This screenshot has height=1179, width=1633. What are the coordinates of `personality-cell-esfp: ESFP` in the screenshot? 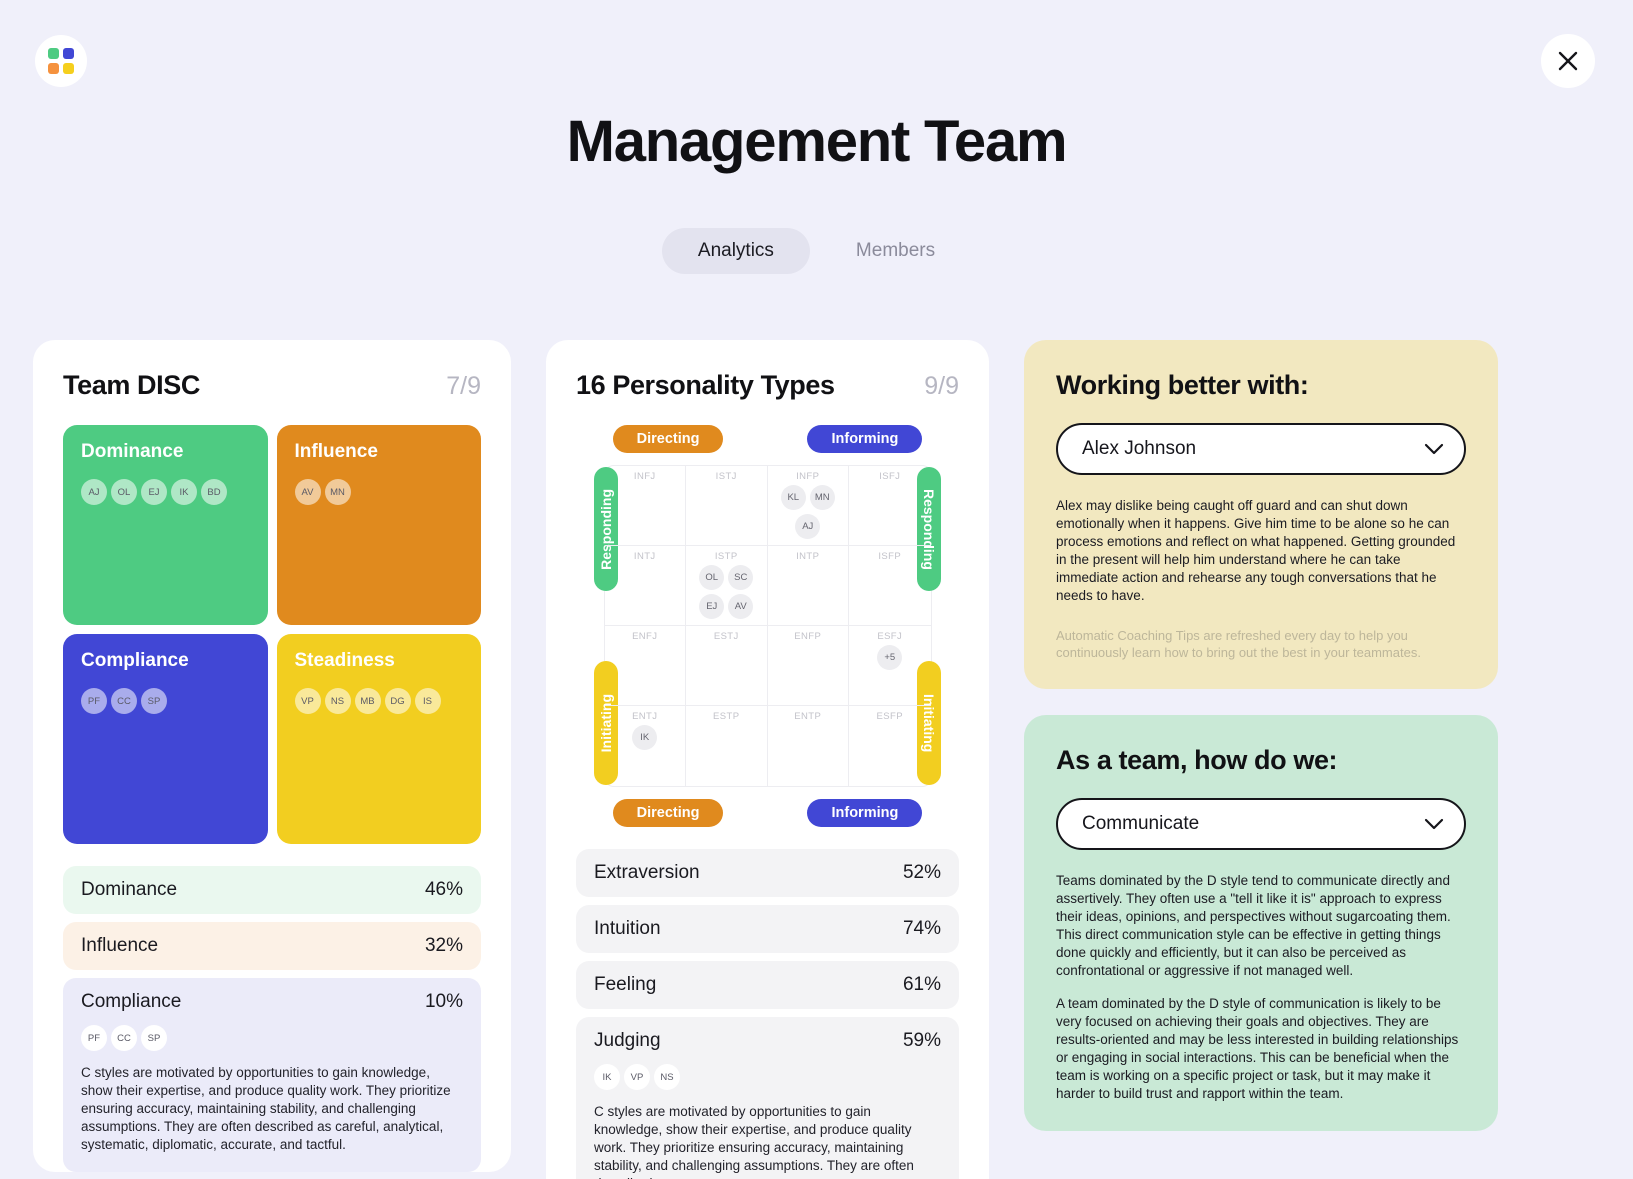 It's located at (890, 746).